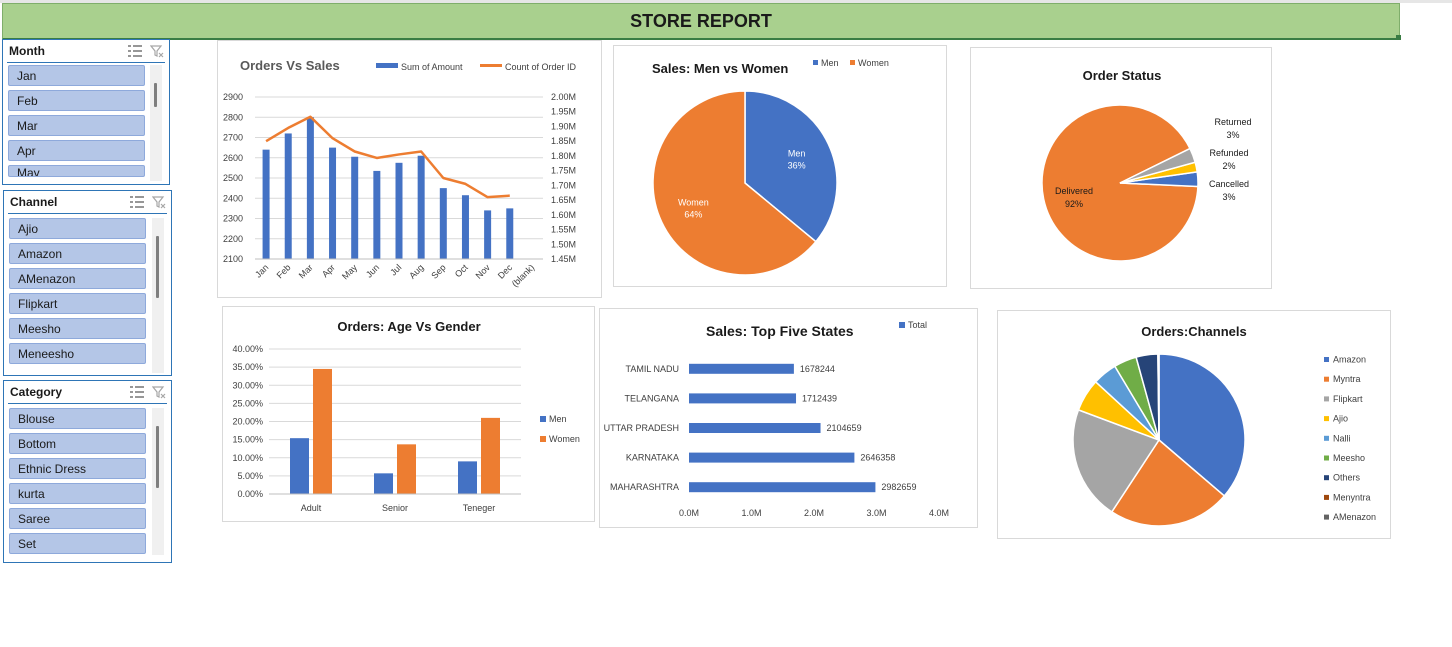  Describe the element at coordinates (406, 469) in the screenshot. I see `bar-women` at that location.